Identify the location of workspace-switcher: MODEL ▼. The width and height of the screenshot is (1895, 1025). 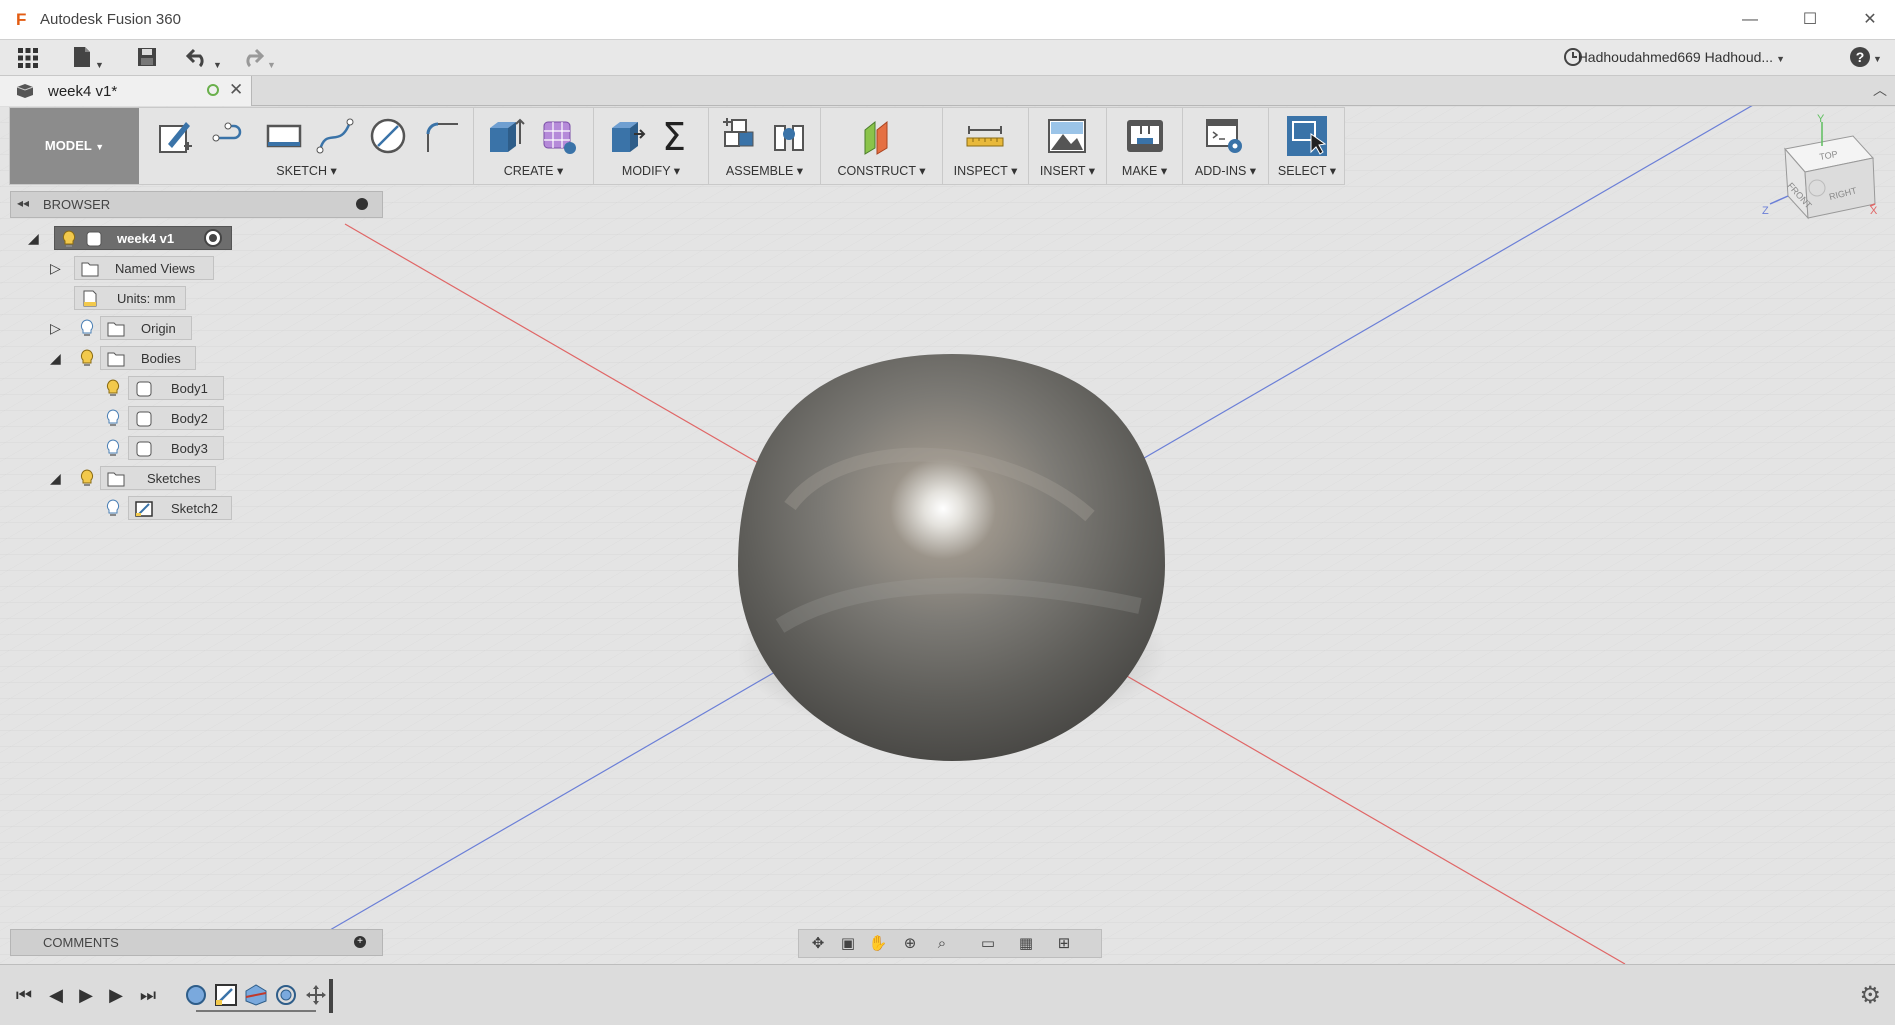
(74, 146).